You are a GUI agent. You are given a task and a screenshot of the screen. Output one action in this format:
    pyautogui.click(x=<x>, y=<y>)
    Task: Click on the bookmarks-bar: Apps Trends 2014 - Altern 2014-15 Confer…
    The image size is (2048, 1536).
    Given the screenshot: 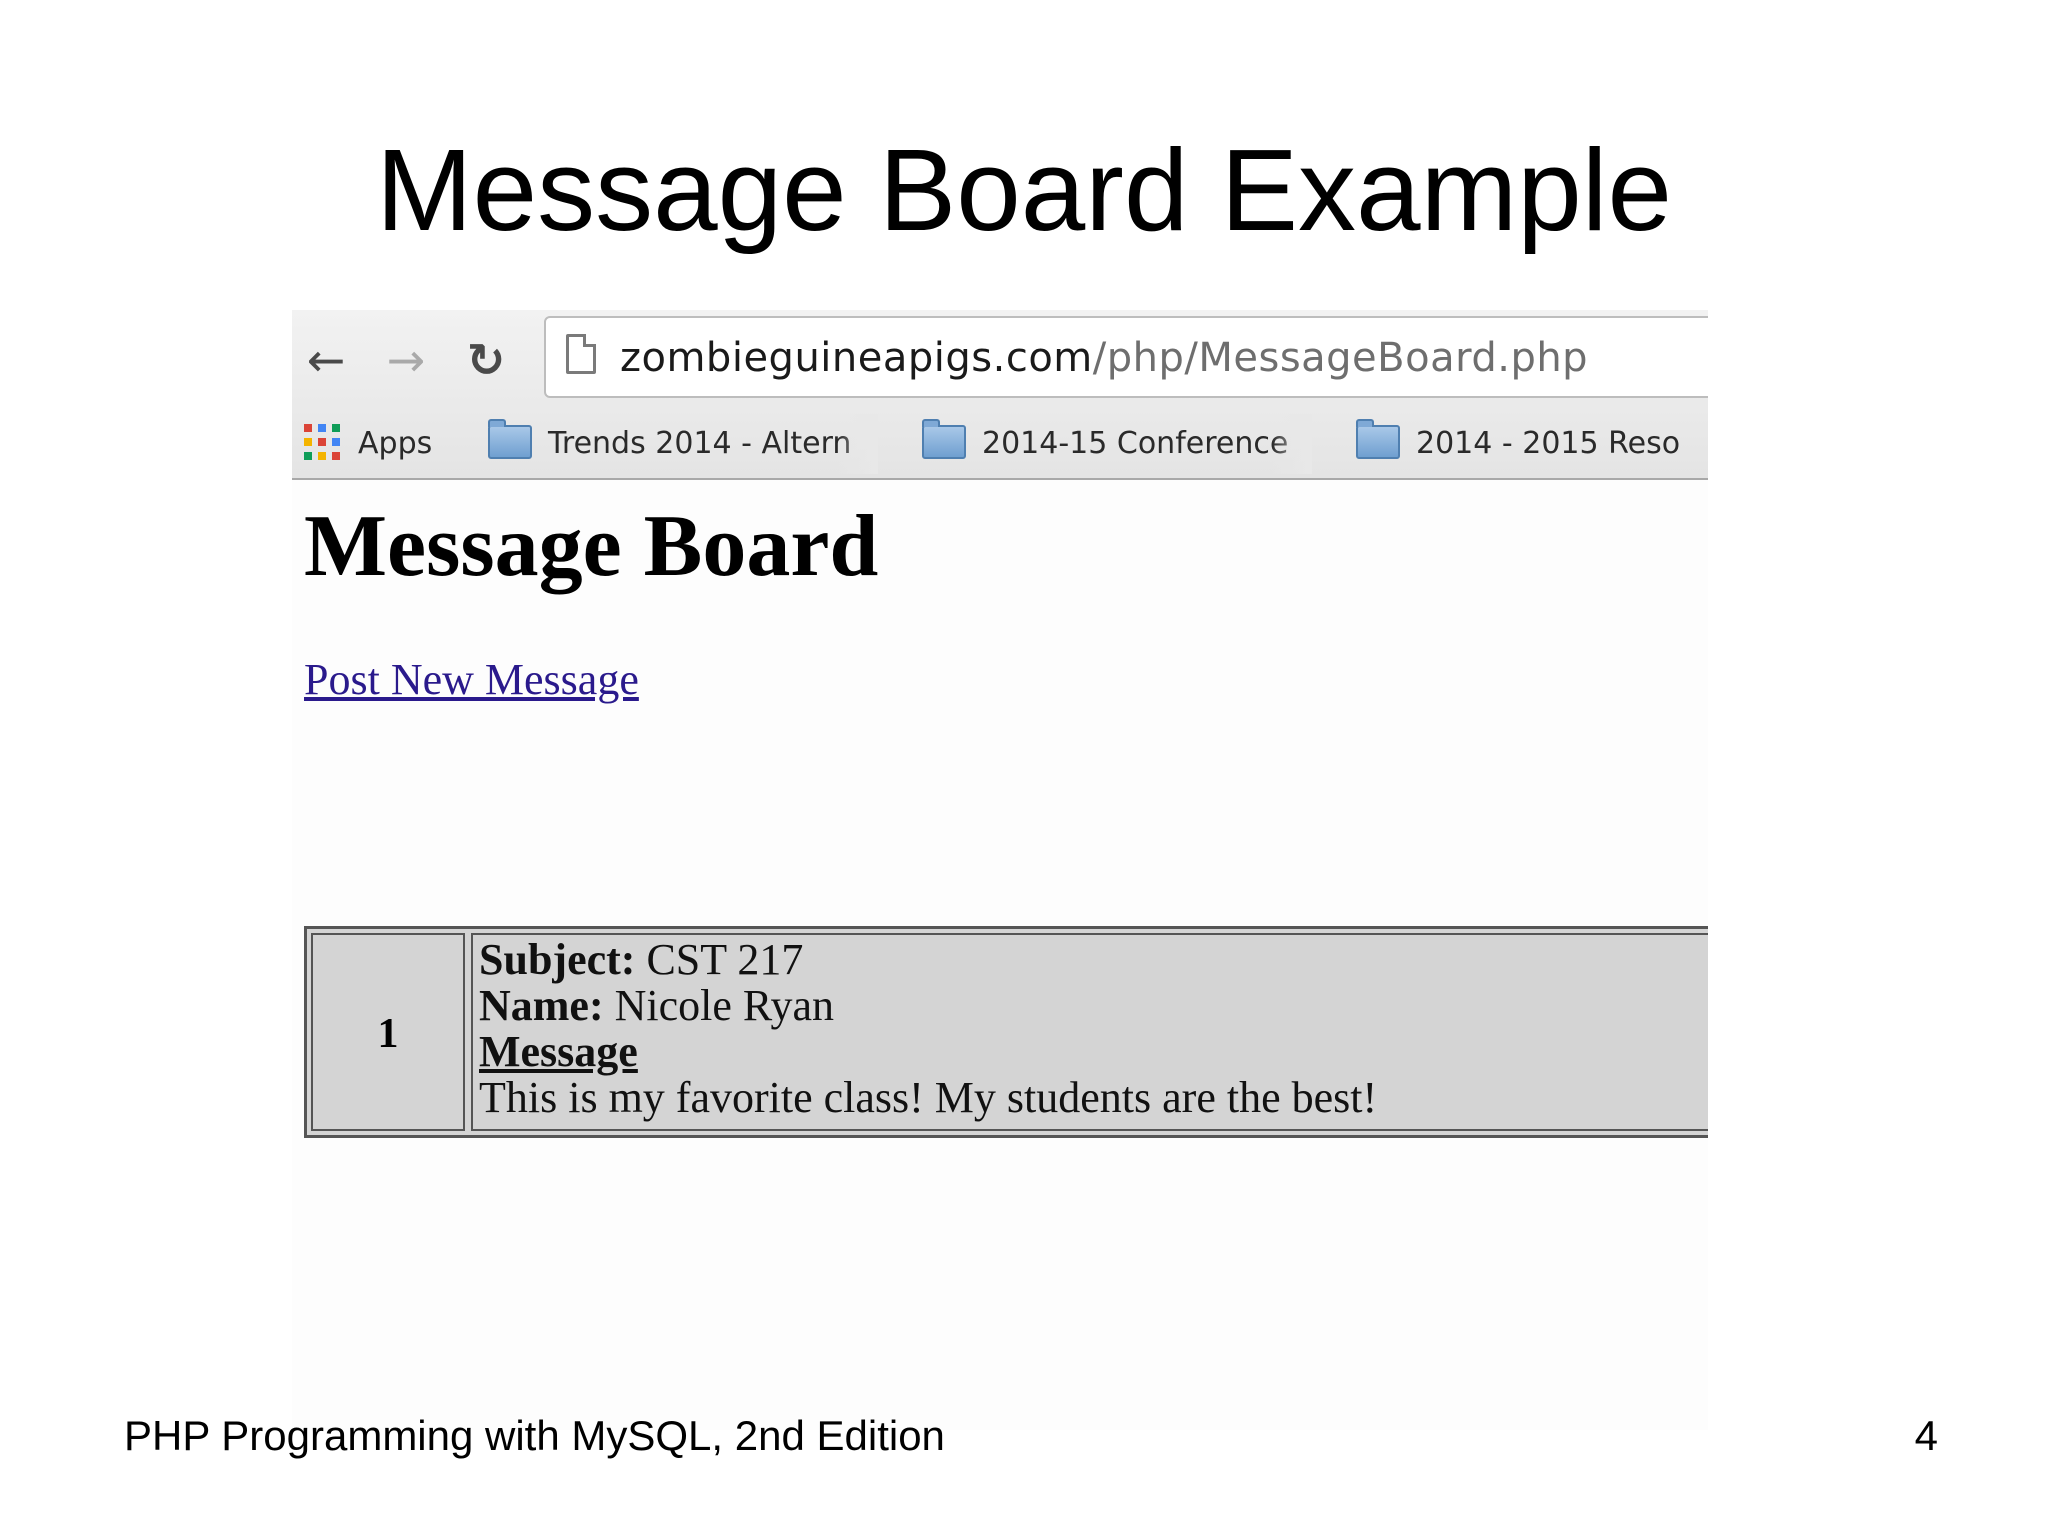 What is the action you would take?
    pyautogui.click(x=1000, y=444)
    